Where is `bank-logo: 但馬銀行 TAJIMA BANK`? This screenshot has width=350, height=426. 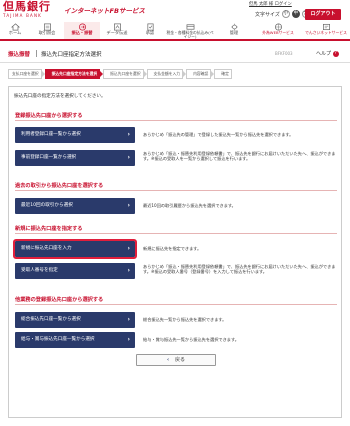
bank-logo: 但馬銀行 TAJIMA BANK is located at coordinates (27, 9).